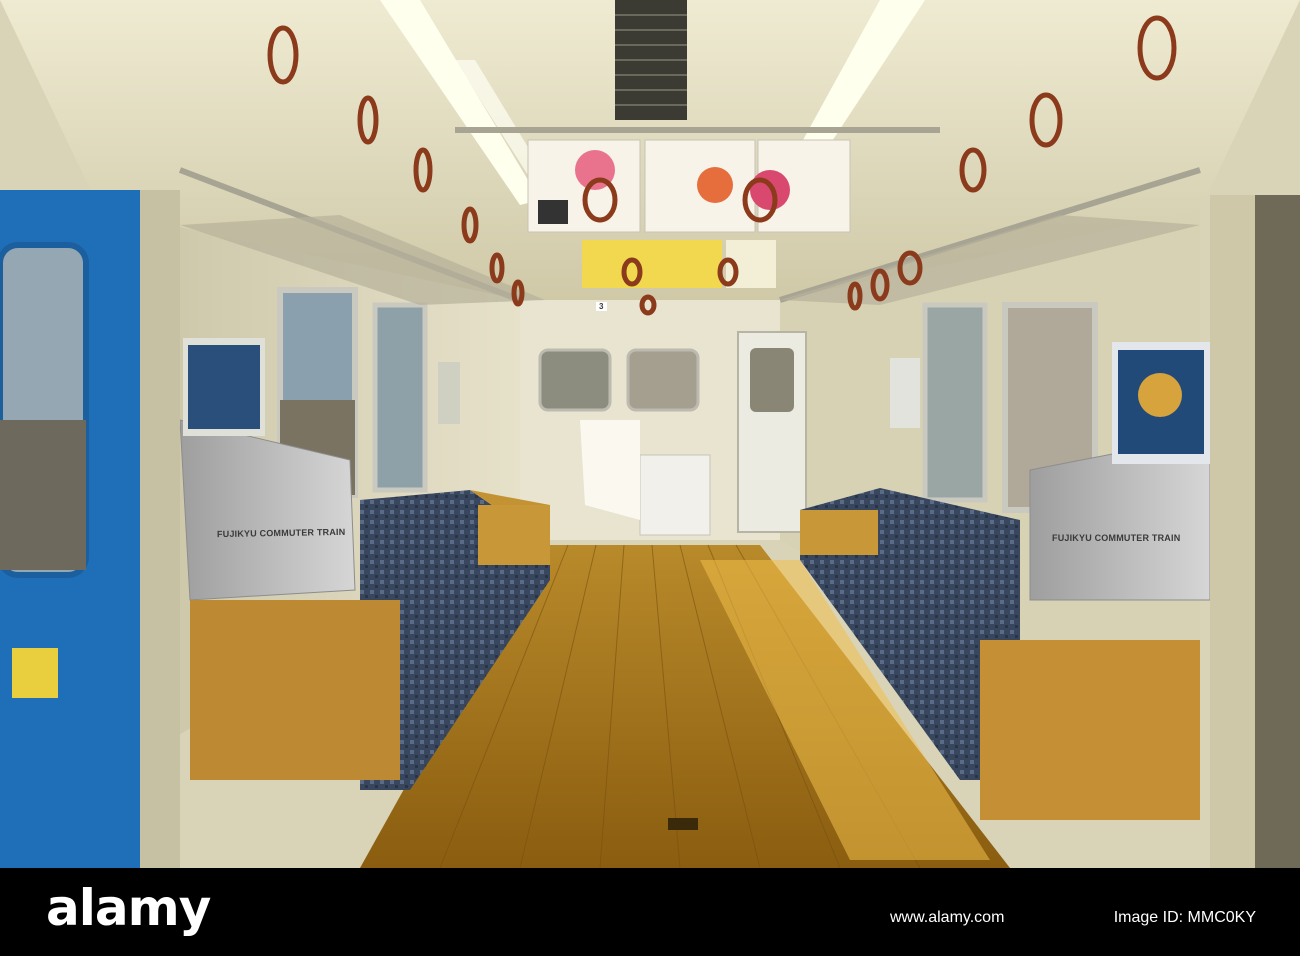 The height and width of the screenshot is (956, 1300). Describe the element at coordinates (601, 306) in the screenshot. I see `car-number-plate: 3` at that location.